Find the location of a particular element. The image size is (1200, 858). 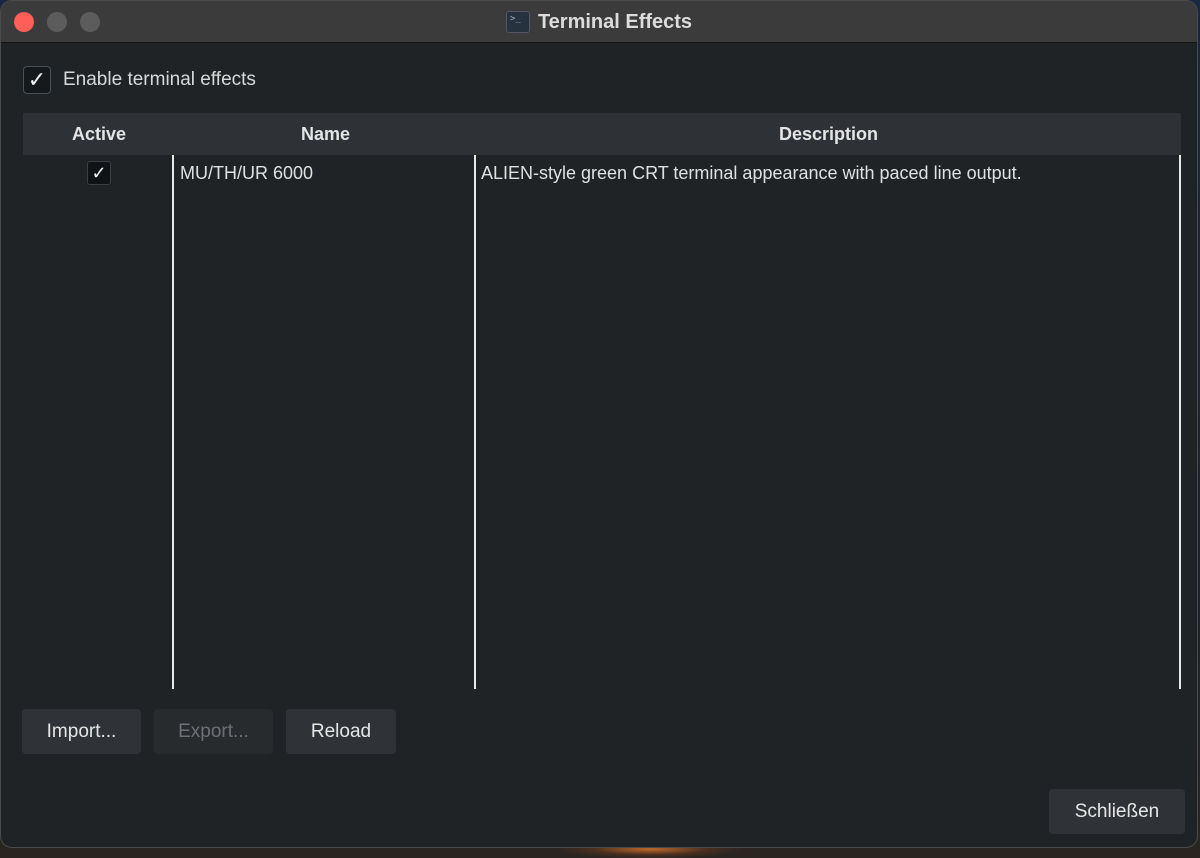

row-active-checkbox: ✓ is located at coordinates (99, 173).